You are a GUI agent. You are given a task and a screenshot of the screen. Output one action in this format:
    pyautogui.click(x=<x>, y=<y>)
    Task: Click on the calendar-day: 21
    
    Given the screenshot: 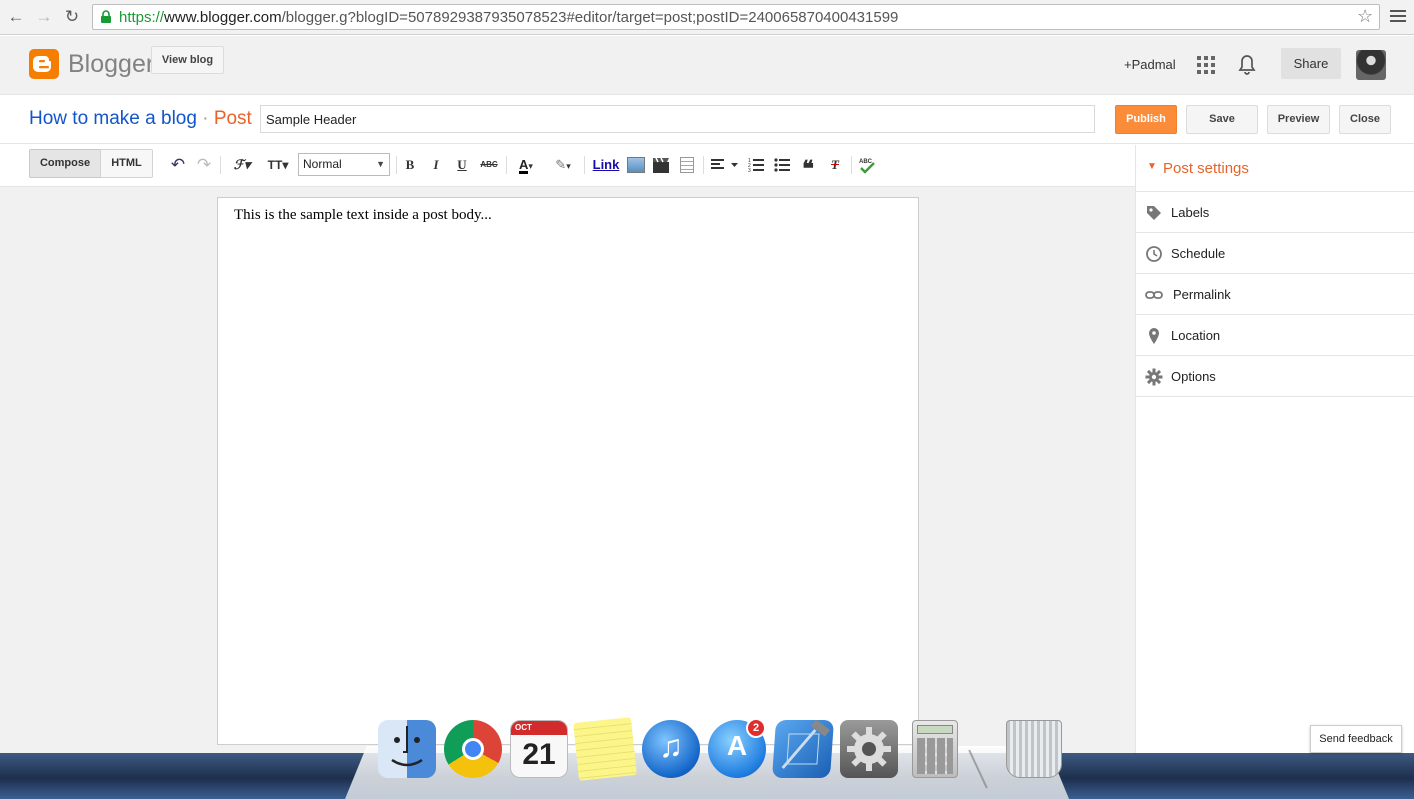 What is the action you would take?
    pyautogui.click(x=539, y=754)
    